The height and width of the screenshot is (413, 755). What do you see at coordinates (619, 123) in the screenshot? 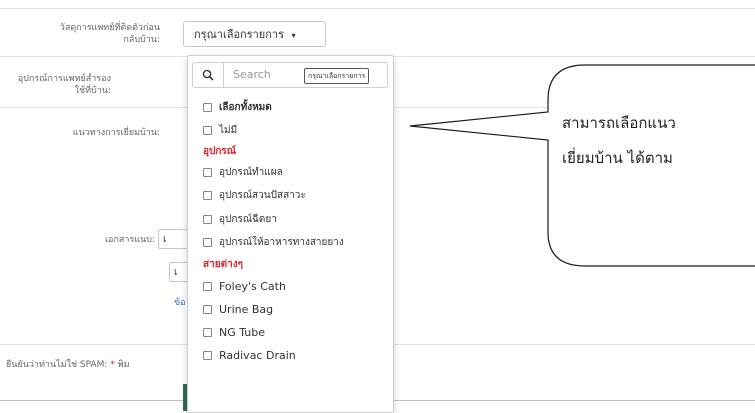
I see `callout-text-line1: สามารถเลือกแนว` at bounding box center [619, 123].